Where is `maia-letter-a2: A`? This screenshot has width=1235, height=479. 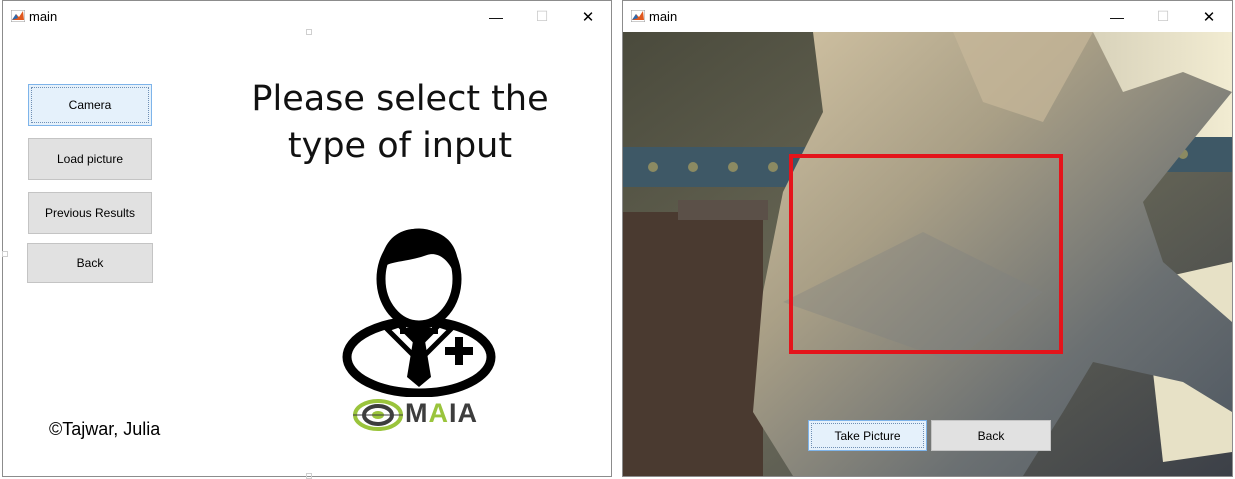
maia-letter-a2: A is located at coordinates (468, 413).